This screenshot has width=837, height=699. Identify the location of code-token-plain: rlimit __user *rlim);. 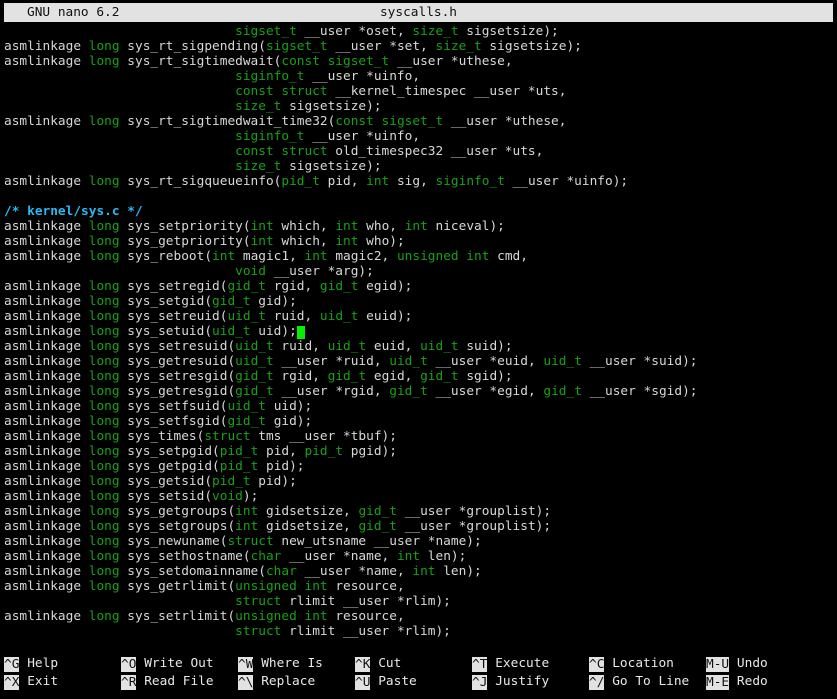
(366, 631).